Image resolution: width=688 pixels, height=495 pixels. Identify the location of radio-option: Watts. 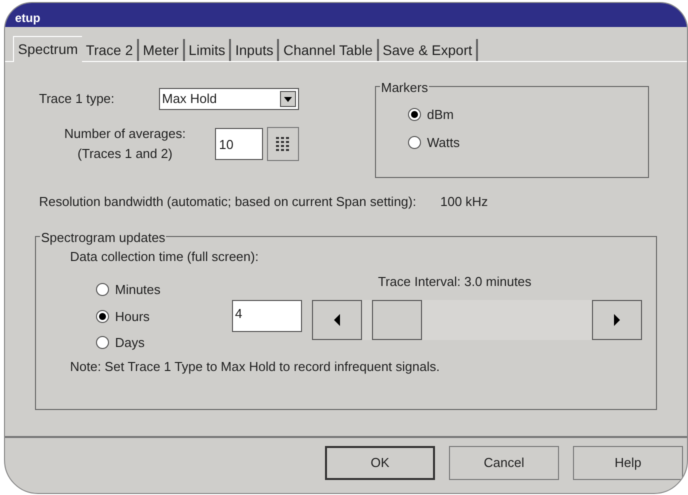
(528, 142).